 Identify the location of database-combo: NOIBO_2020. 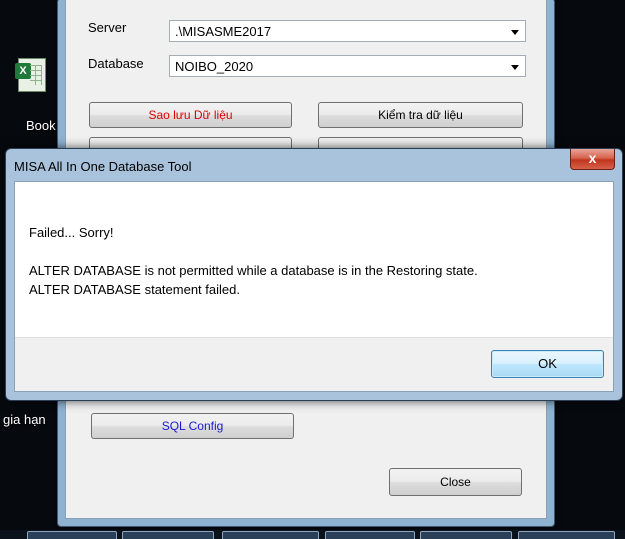
(347, 66).